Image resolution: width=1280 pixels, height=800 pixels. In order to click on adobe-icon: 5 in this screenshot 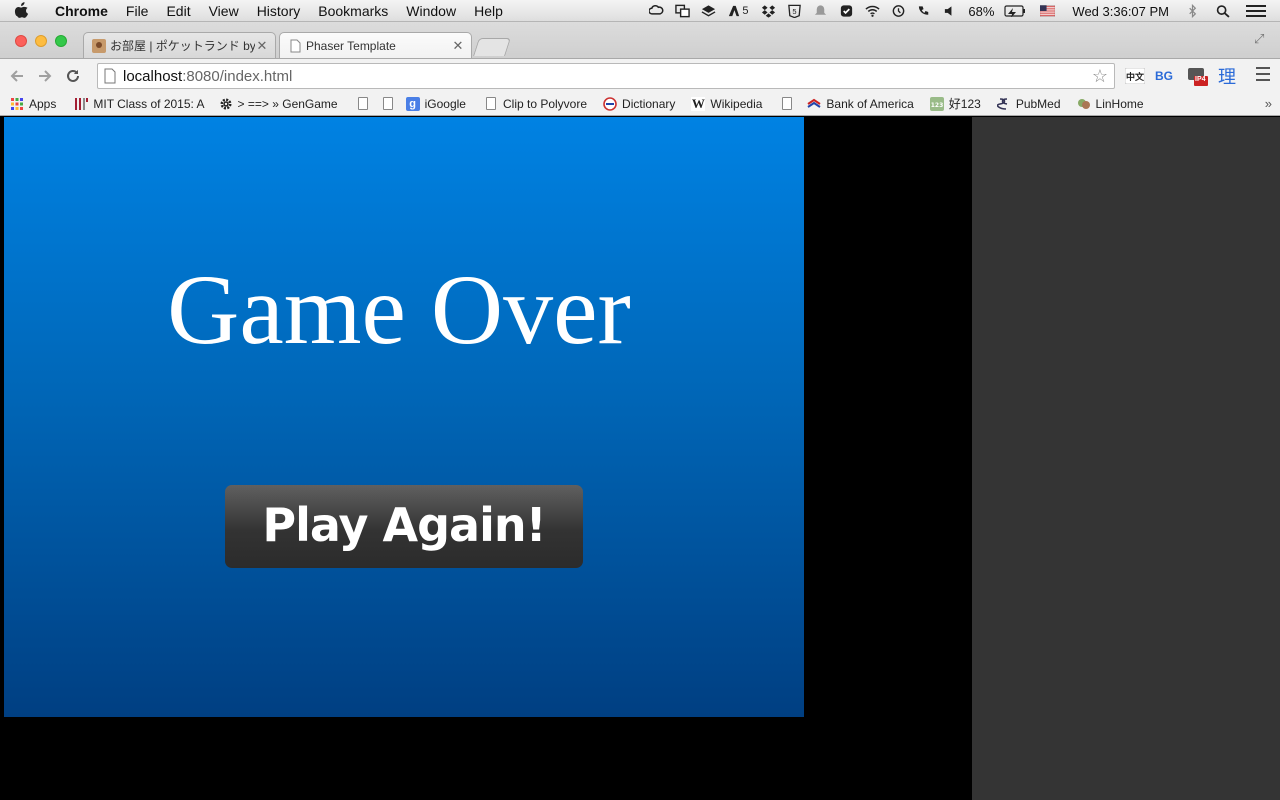, I will do `click(738, 11)`.